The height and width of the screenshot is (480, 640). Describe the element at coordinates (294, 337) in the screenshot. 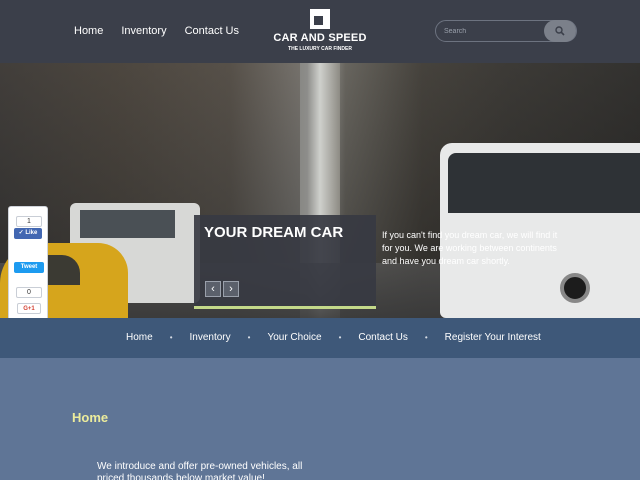

I see `main-nav-your-choice-link: Your Choice` at that location.